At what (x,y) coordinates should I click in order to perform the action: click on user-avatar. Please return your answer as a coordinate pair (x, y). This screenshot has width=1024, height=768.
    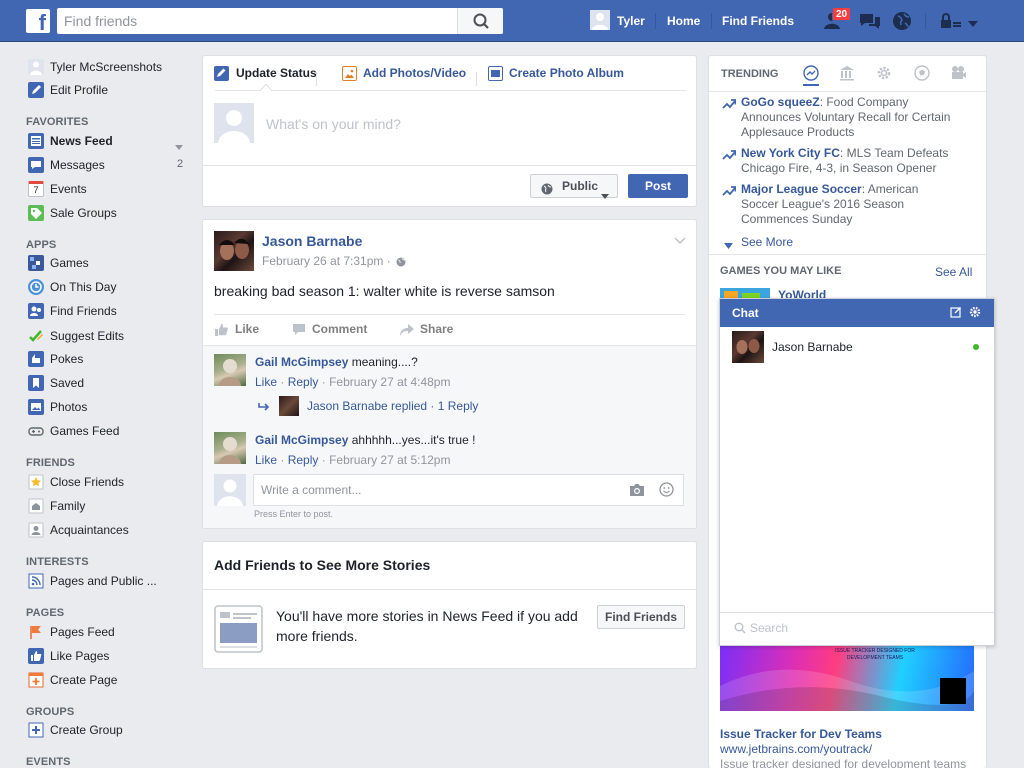
    Looking at the image, I should click on (600, 20).